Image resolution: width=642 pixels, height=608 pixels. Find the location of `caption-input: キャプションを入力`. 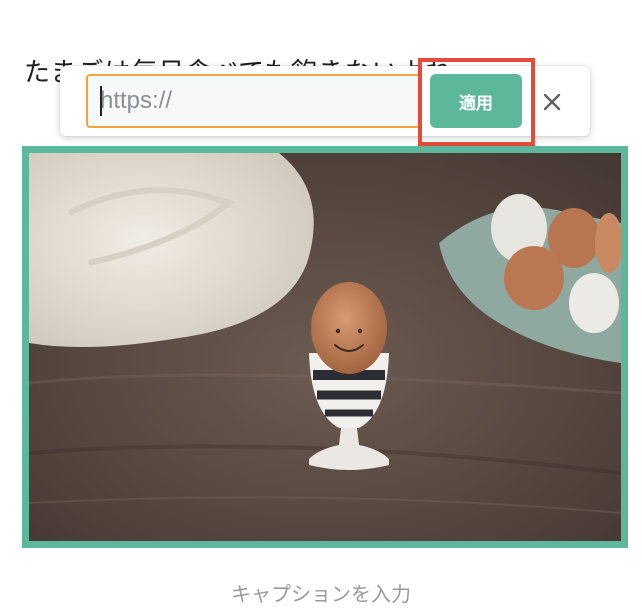

caption-input: キャプションを入力 is located at coordinates (321, 592).